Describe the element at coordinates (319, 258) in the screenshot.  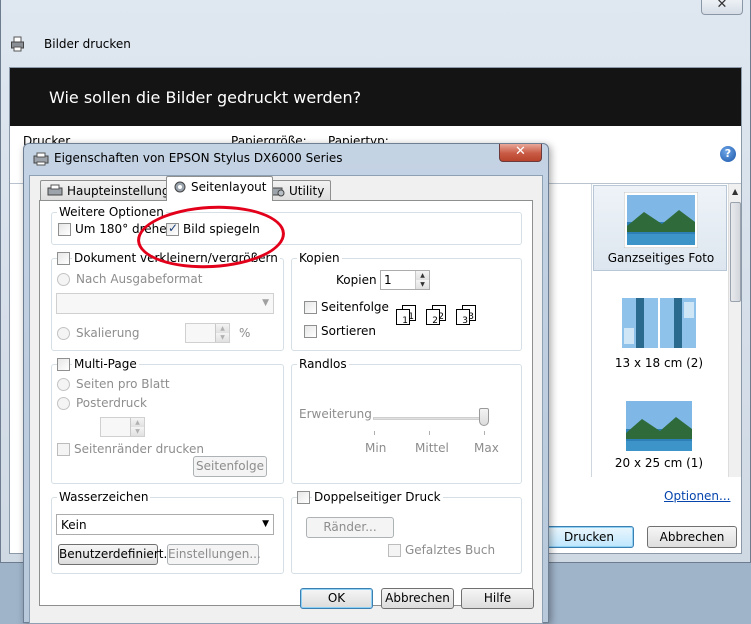
I see `group-title: Kopien` at that location.